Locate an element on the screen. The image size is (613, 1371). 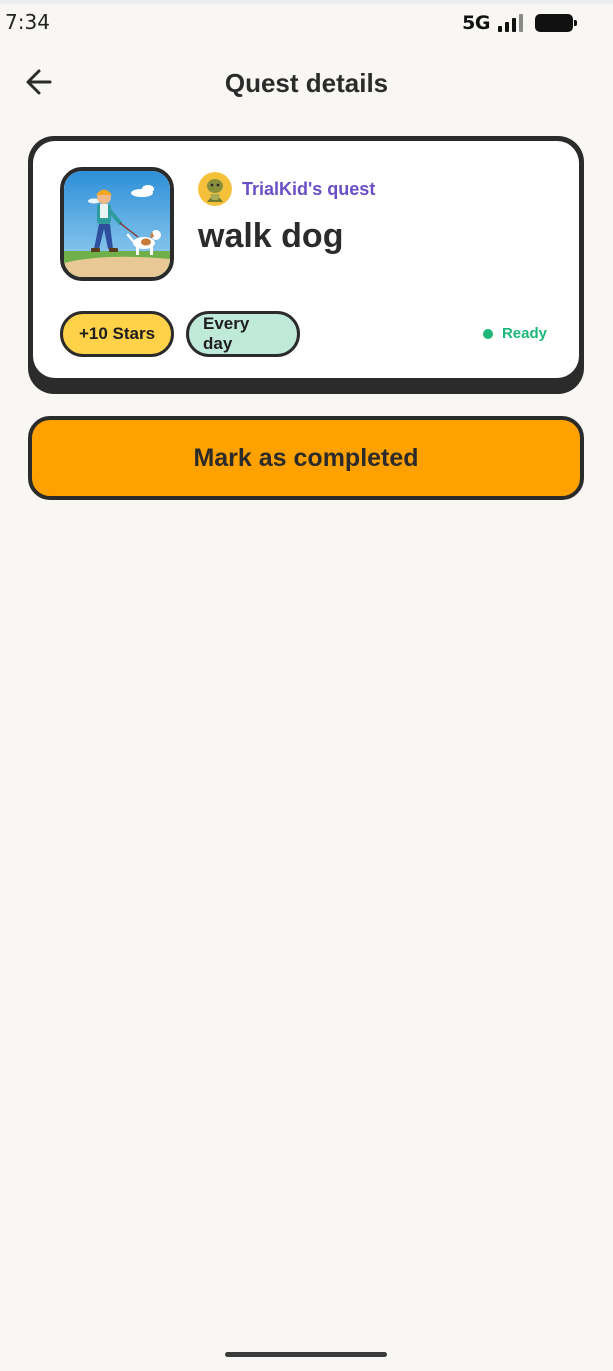
quest-illustration is located at coordinates (117, 224).